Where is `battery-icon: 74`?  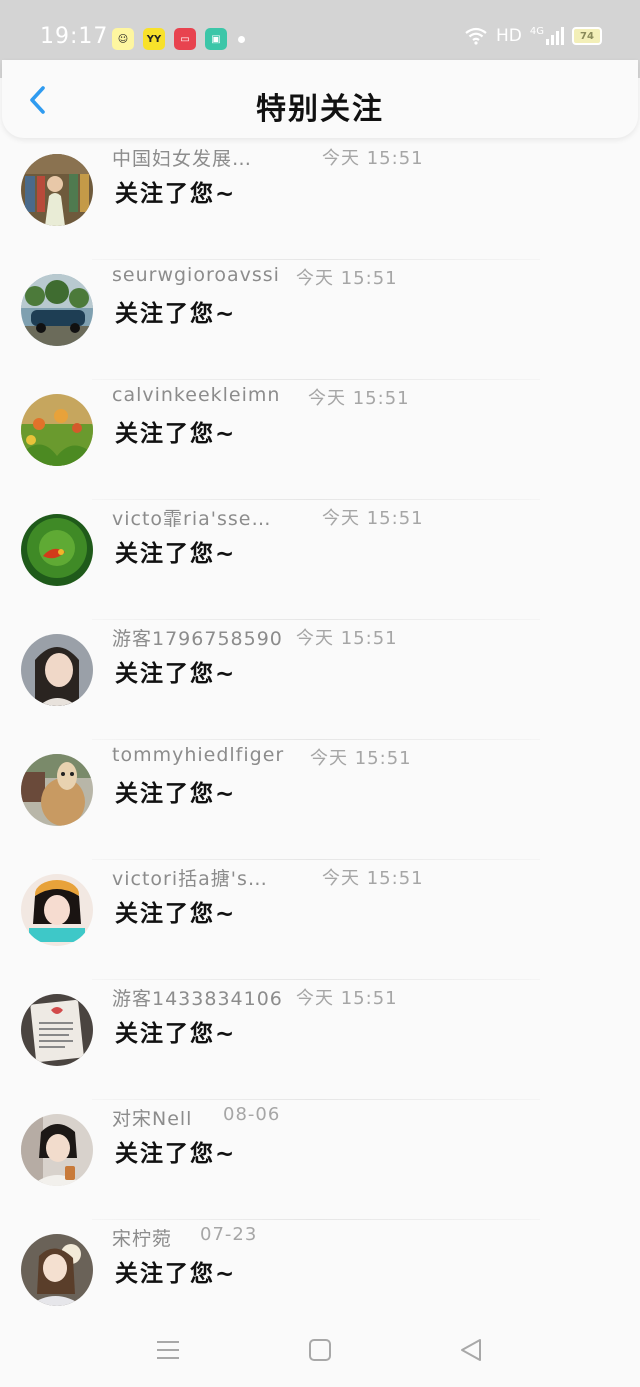
battery-icon: 74 is located at coordinates (587, 36).